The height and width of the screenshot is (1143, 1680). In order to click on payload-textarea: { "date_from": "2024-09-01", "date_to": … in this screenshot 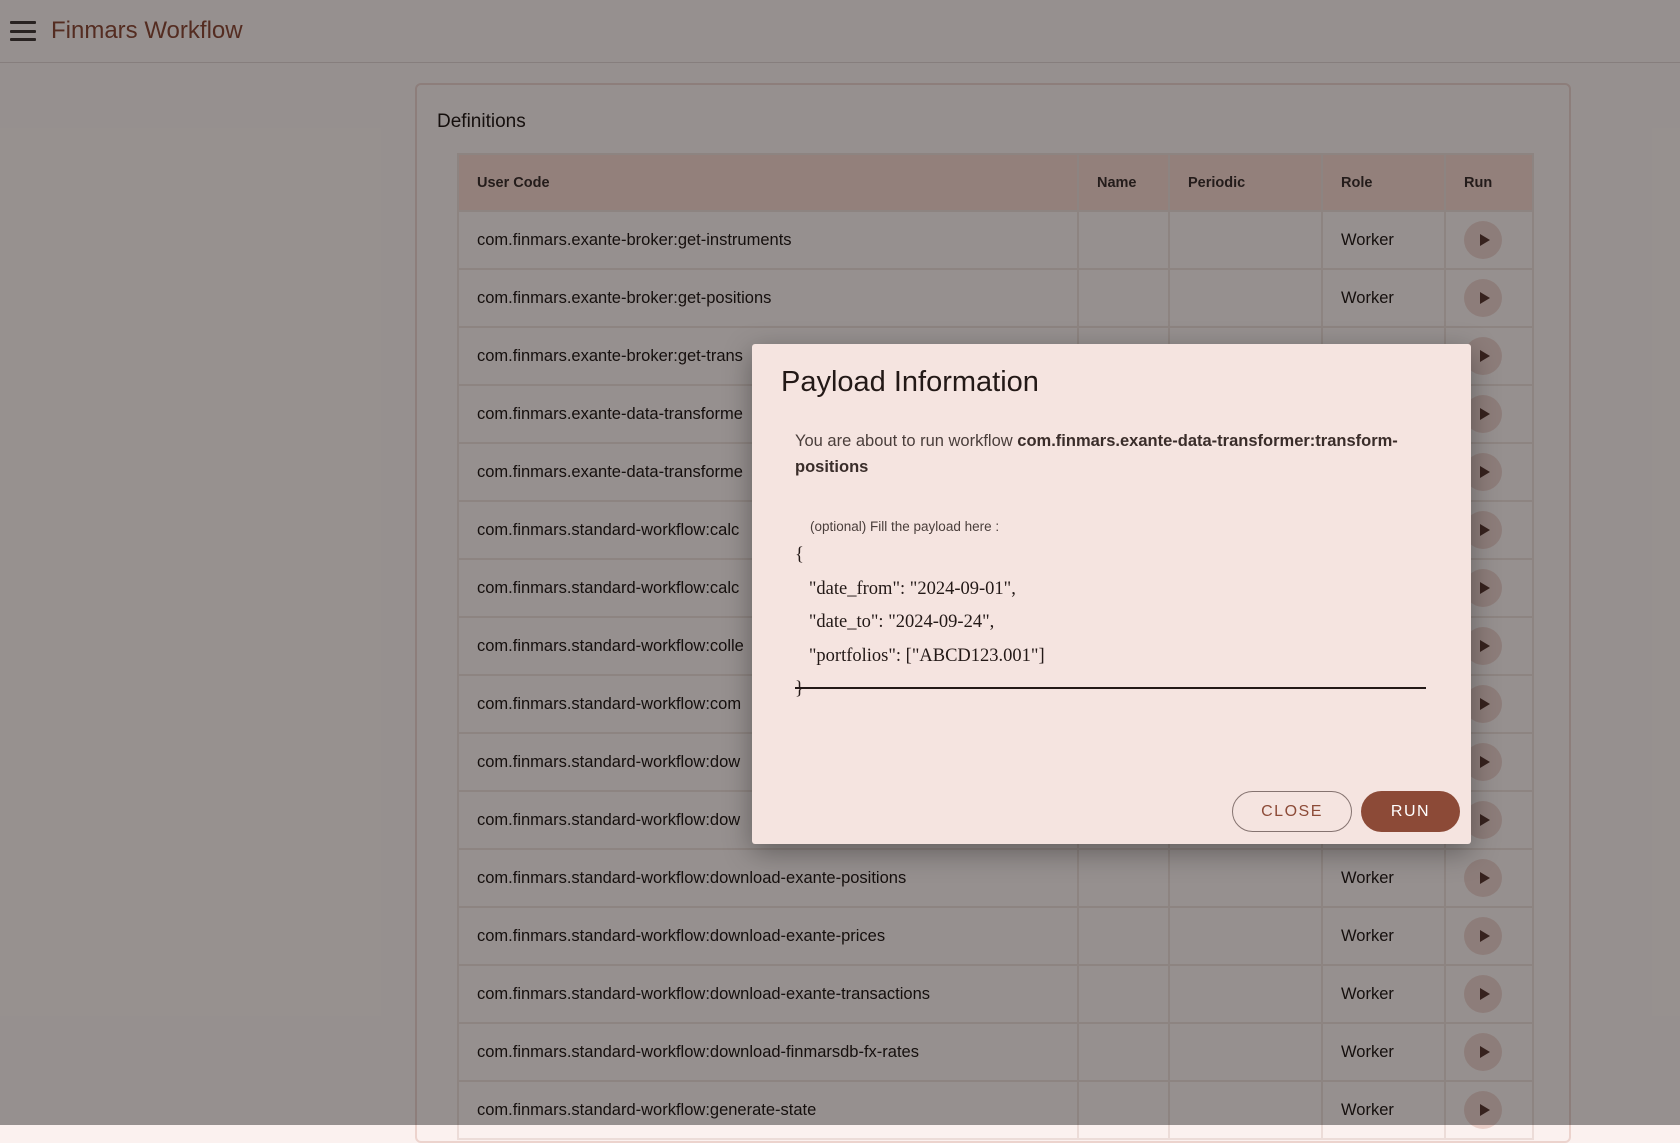, I will do `click(1110, 619)`.